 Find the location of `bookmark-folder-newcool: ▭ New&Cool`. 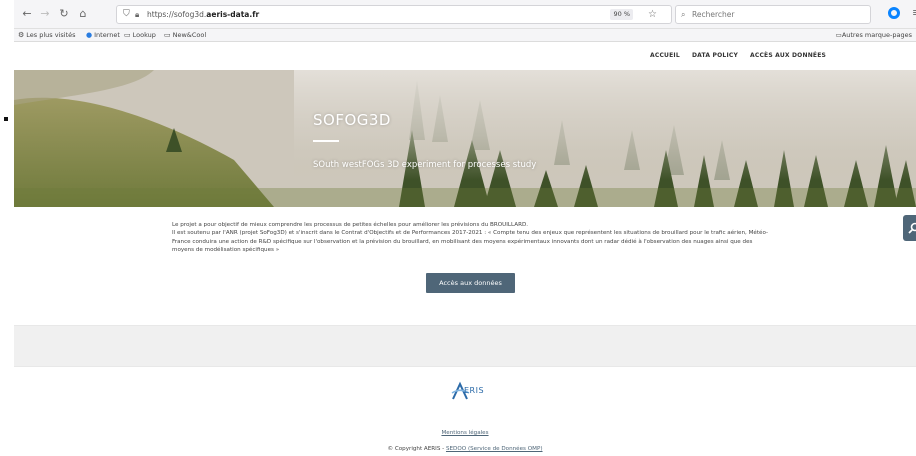

bookmark-folder-newcool: ▭ New&Cool is located at coordinates (185, 35).